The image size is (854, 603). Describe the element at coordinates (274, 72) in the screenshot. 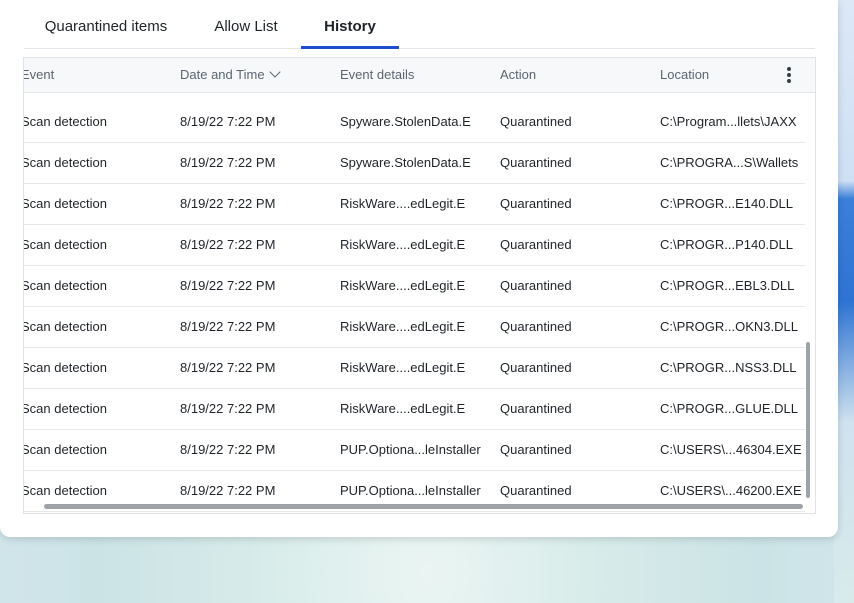

I see `chevron-down-icon` at that location.